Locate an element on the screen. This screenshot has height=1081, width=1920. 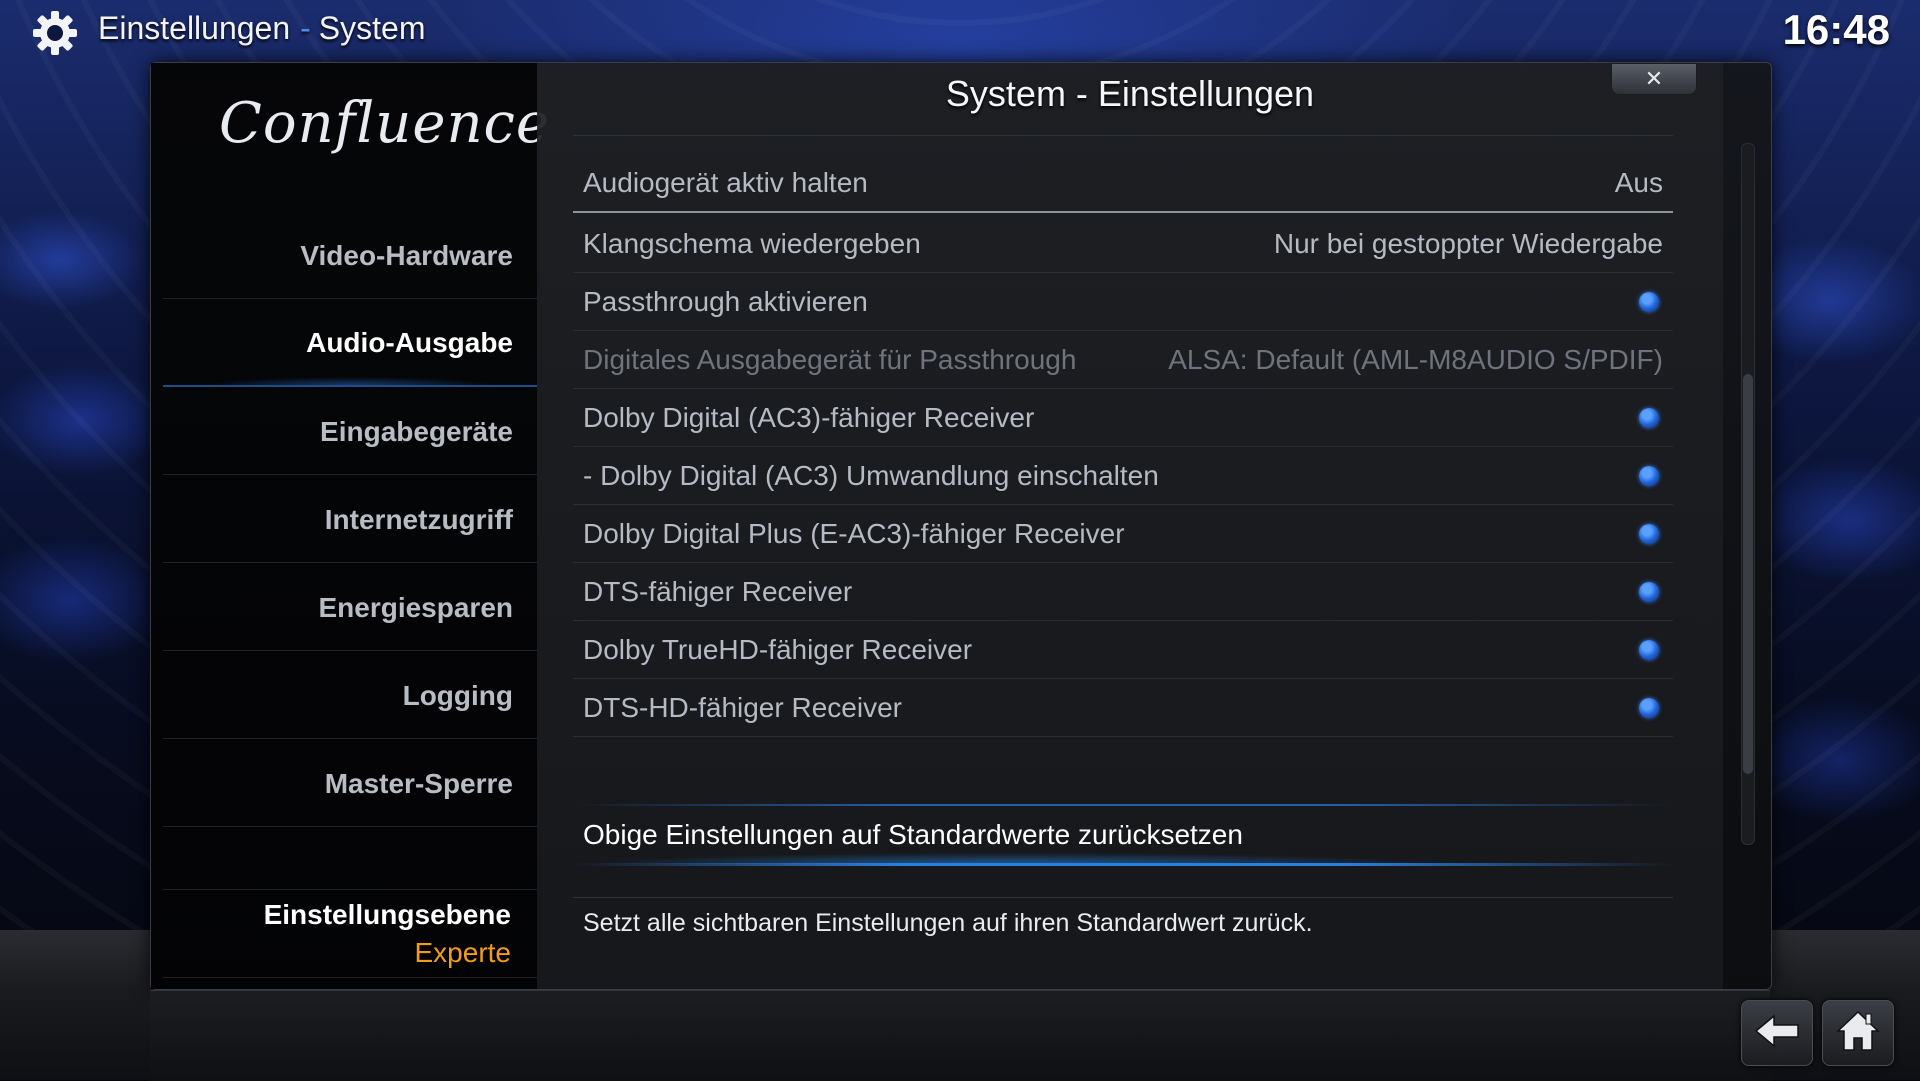
bottom-bar is located at coordinates (960, 1035).